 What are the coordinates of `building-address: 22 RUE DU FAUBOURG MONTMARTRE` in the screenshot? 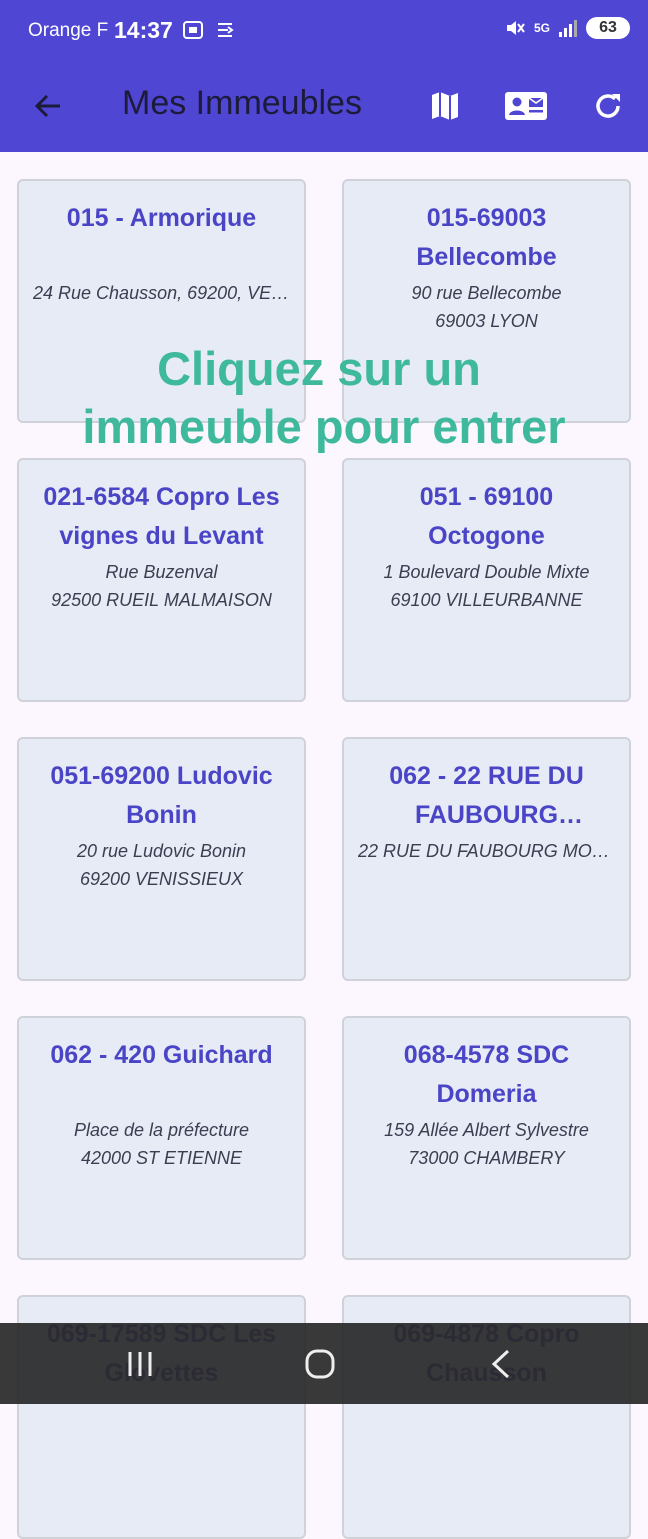 It's located at (486, 851).